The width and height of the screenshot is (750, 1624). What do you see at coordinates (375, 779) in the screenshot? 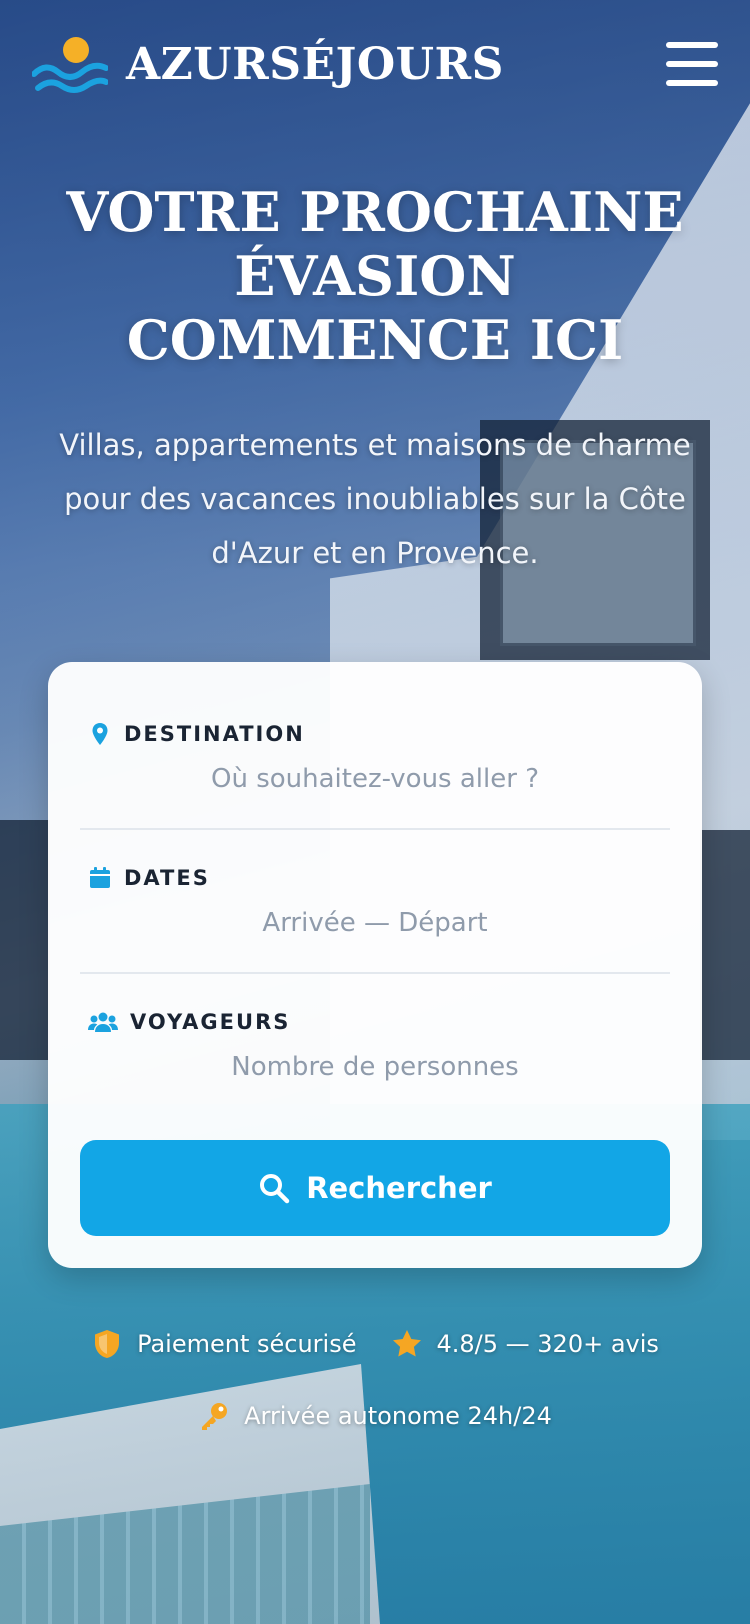
I see `destination-input` at bounding box center [375, 779].